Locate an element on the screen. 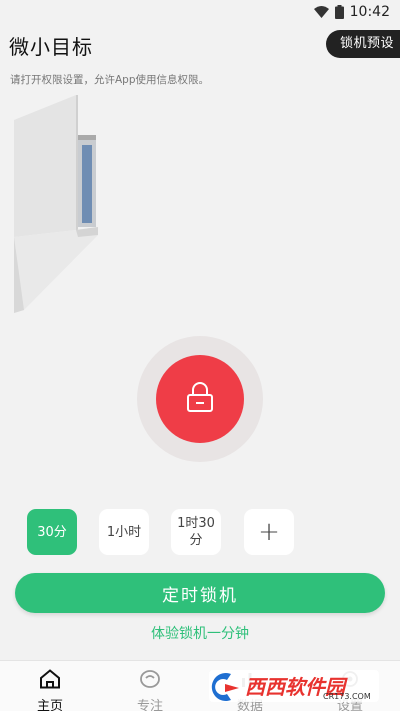 The image size is (400, 711). watermark-site: CR173.COM is located at coordinates (347, 696).